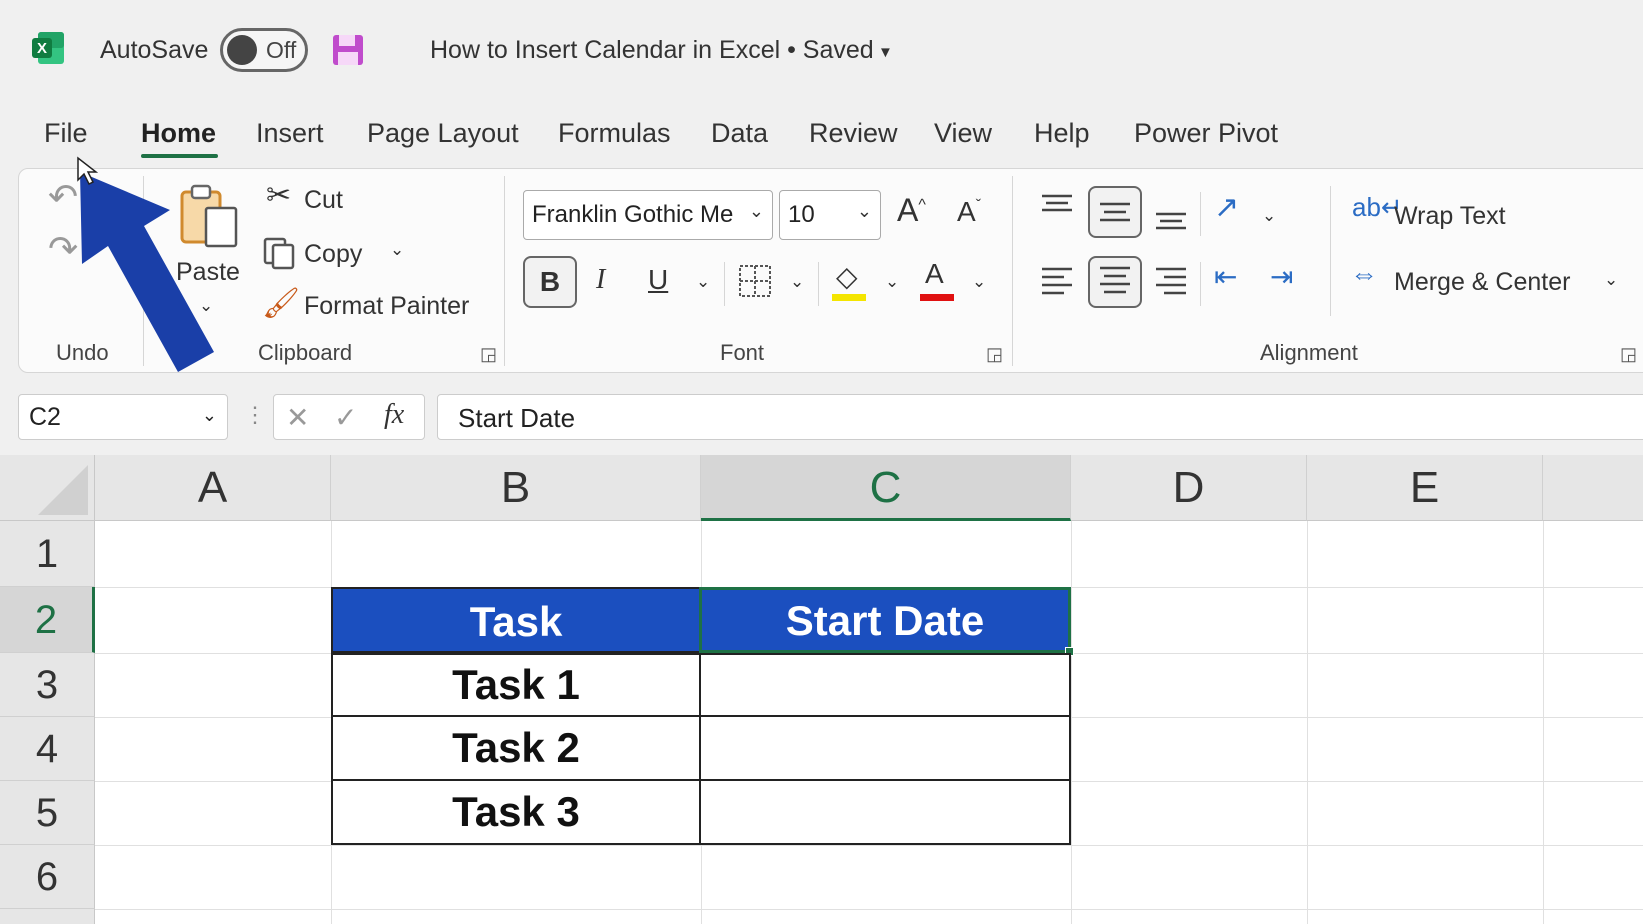 The image size is (1643, 924). What do you see at coordinates (847, 276) in the screenshot?
I see `fill-color-icon: ◇` at bounding box center [847, 276].